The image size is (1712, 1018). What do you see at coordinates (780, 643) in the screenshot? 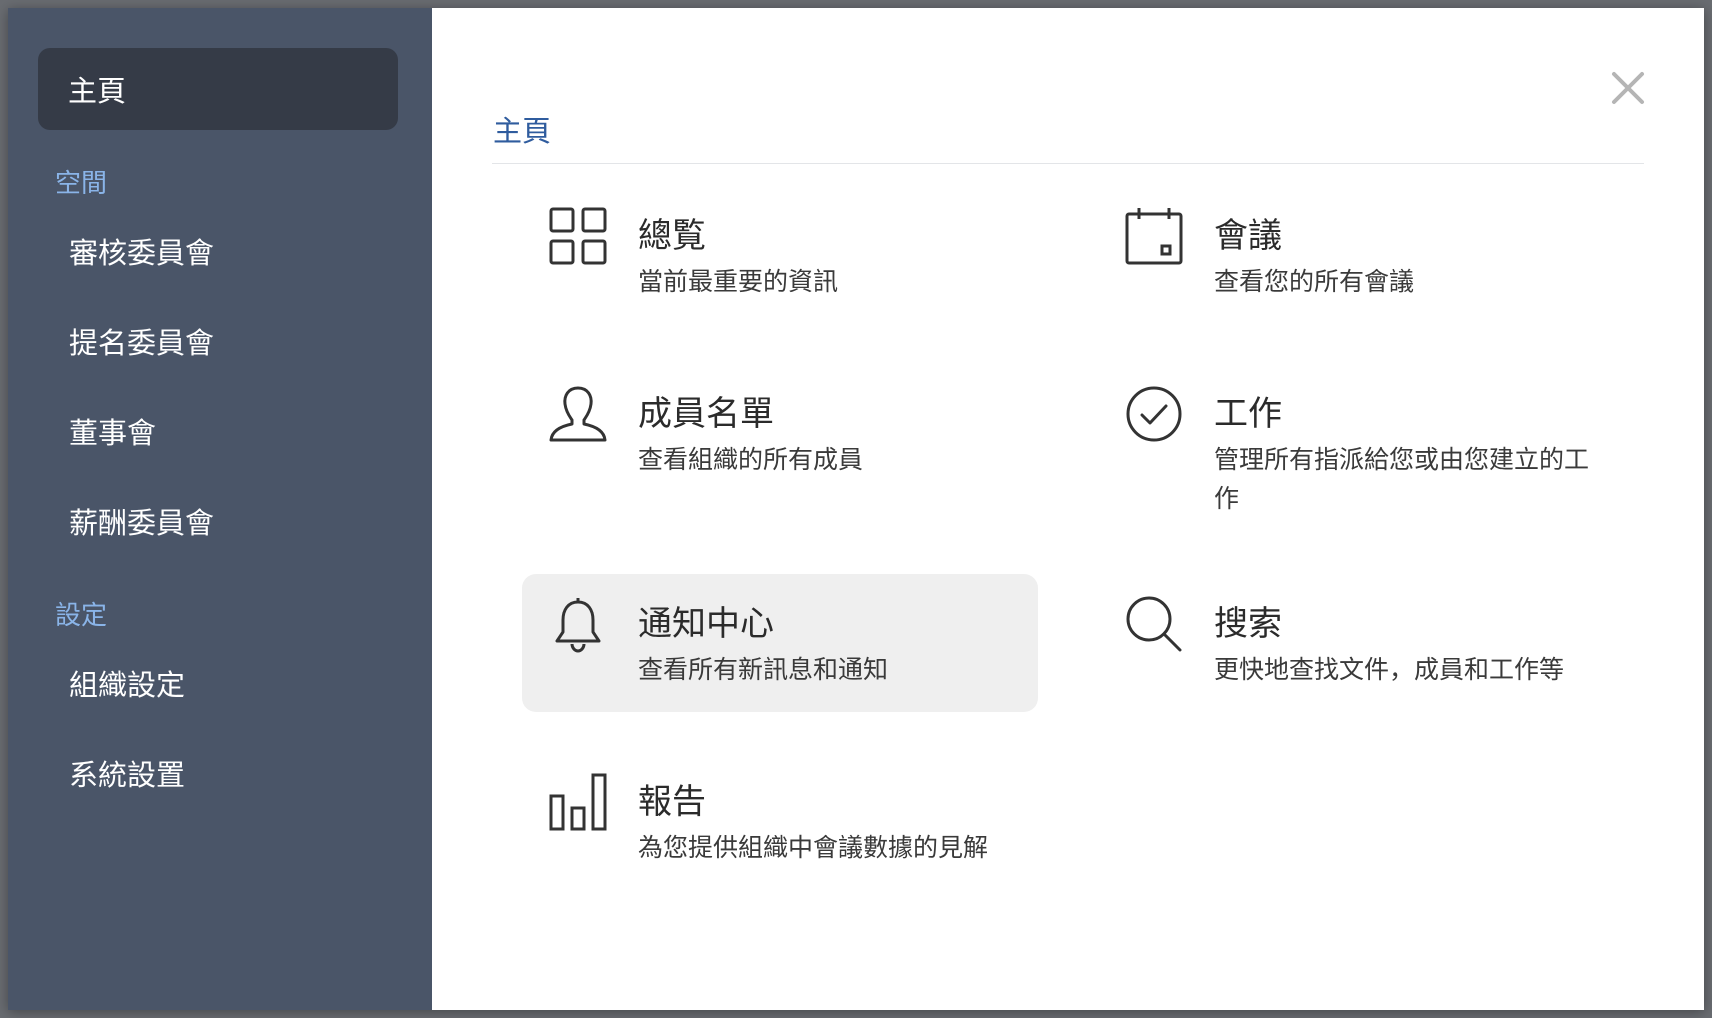
I see `tile-notification-center: 通知中心 查看所有新訊息和通知` at bounding box center [780, 643].